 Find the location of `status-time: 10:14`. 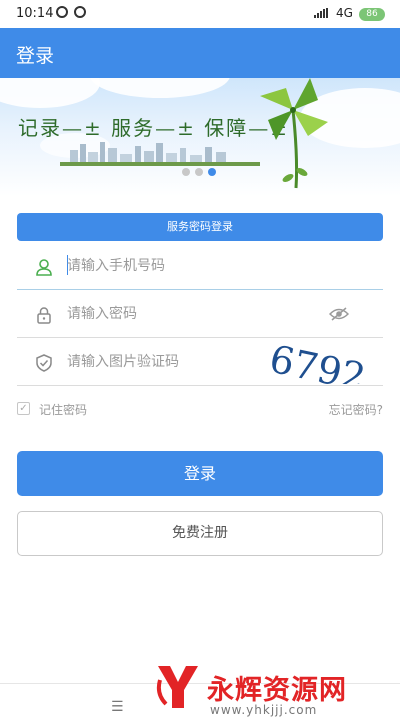

status-time: 10:14 is located at coordinates (35, 13).